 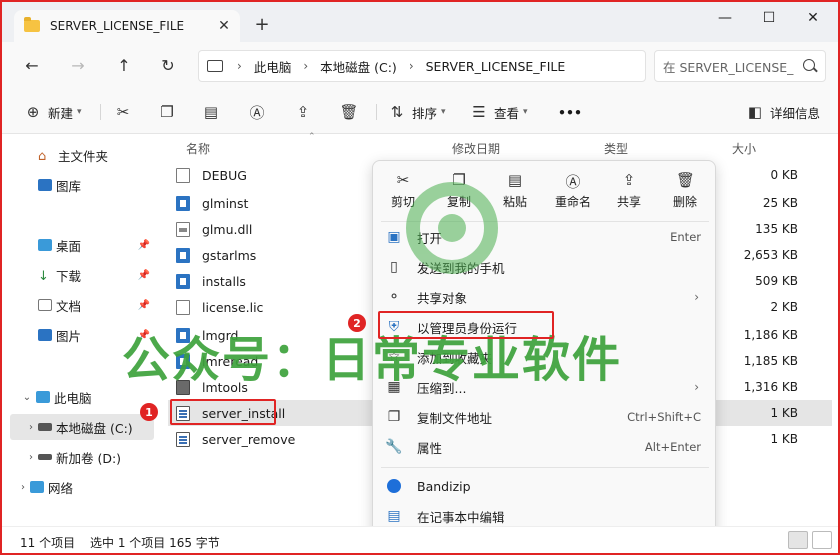 I want to click on menu-item-properties: 🔧 属性 Alt+Enter, so click(x=545, y=447).